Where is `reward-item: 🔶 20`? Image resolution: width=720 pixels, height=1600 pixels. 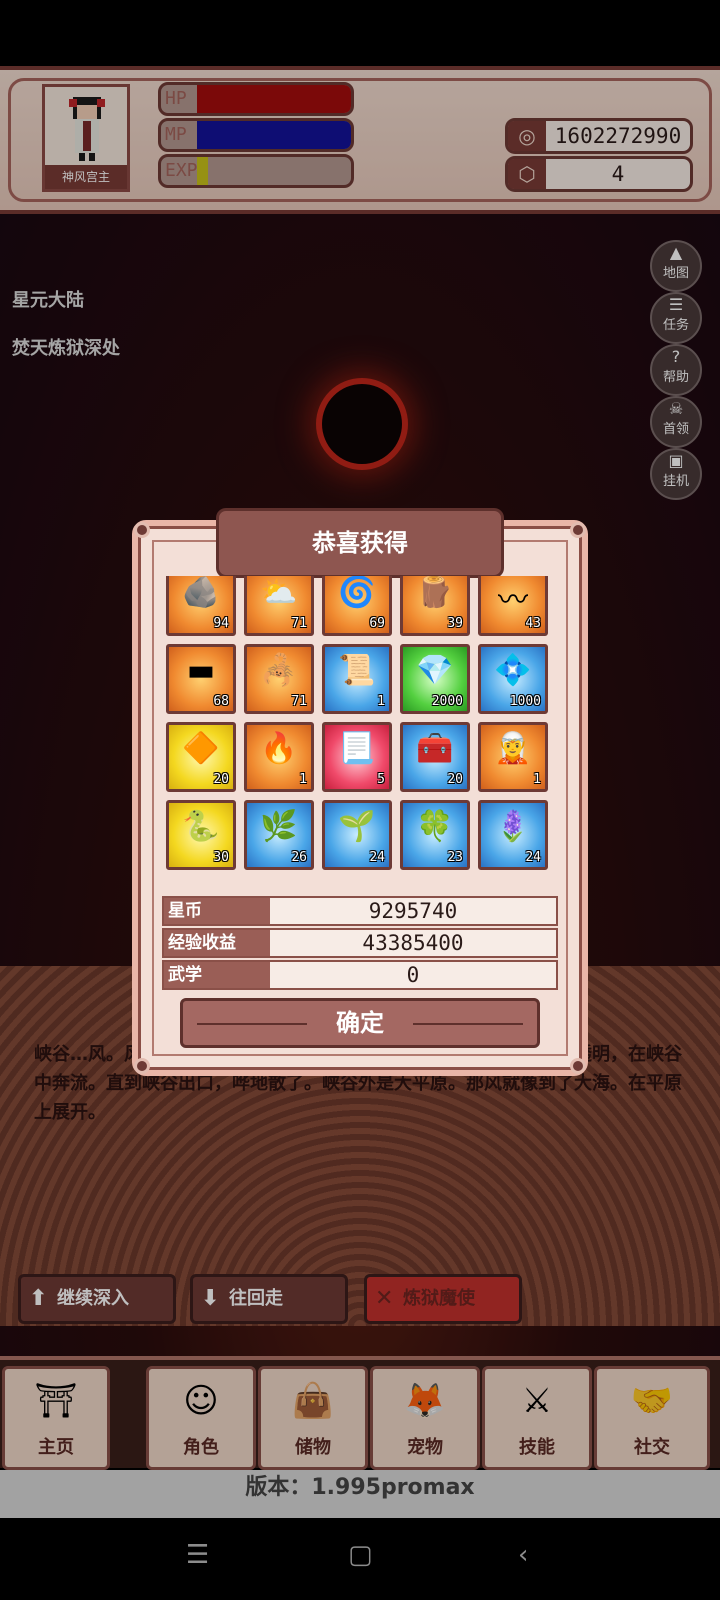
reward-item: 🔶 20 is located at coordinates (201, 757).